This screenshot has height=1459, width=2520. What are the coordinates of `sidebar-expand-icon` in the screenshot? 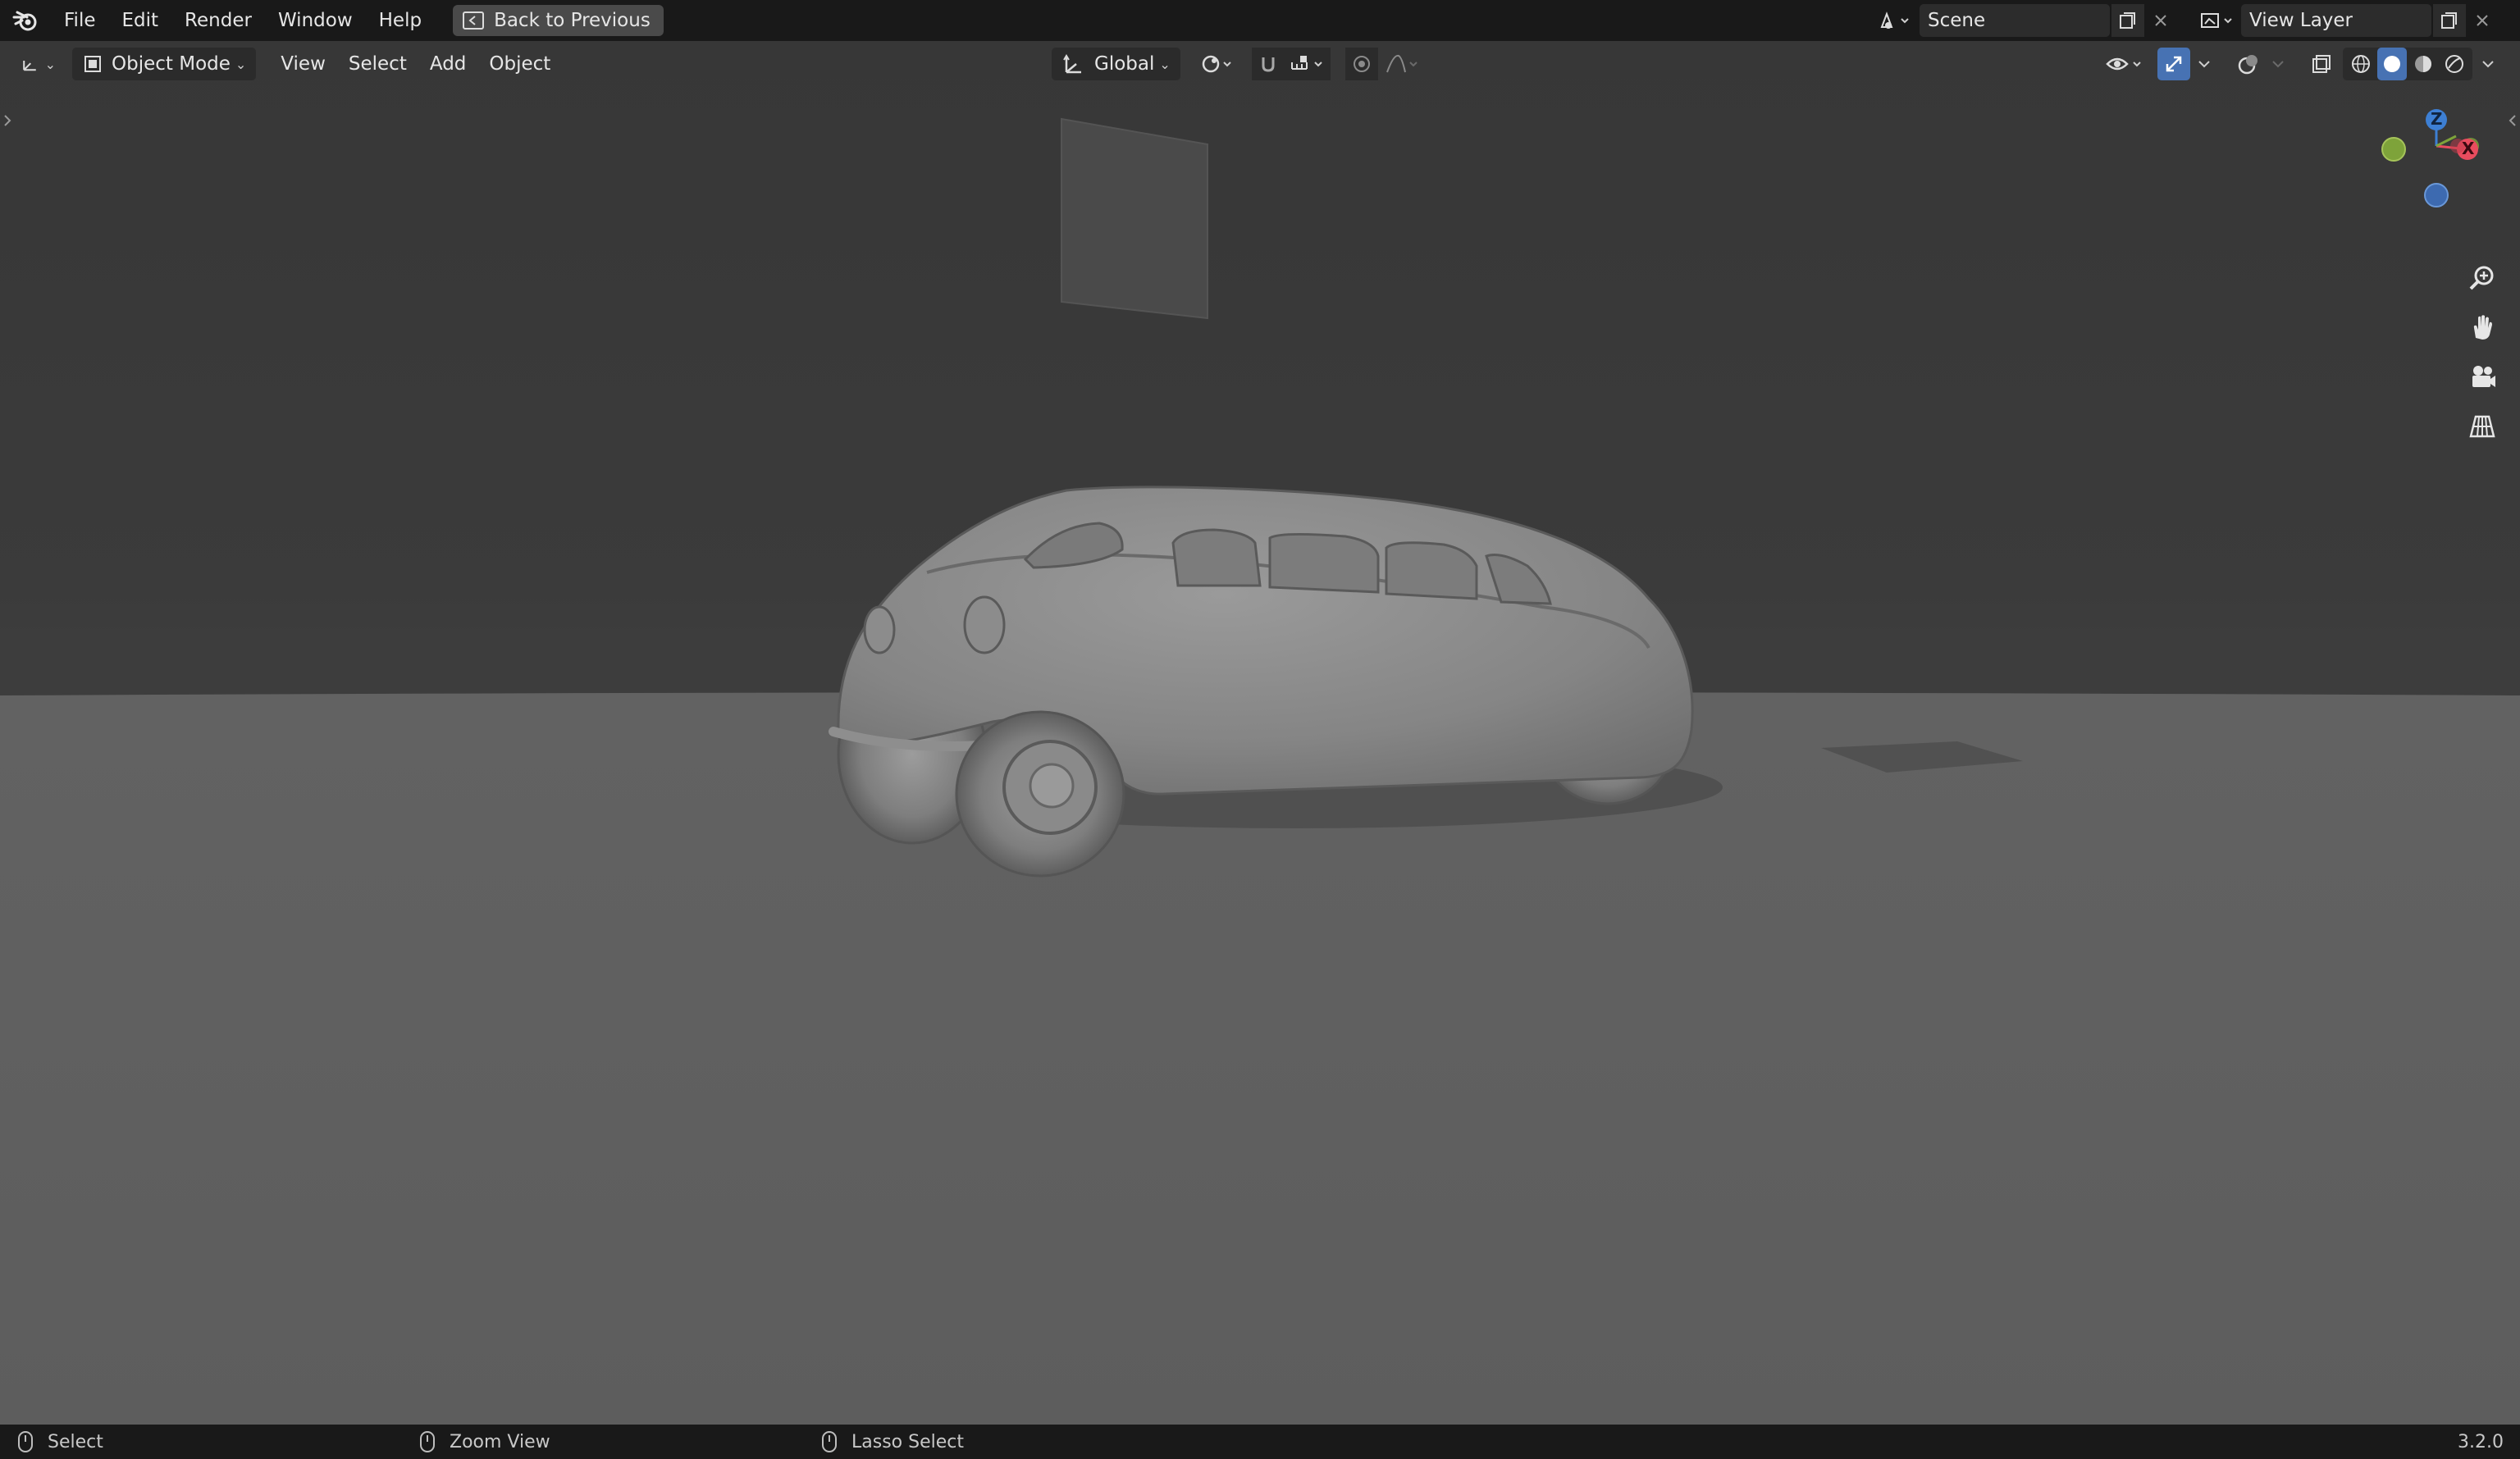 It's located at (2512, 121).